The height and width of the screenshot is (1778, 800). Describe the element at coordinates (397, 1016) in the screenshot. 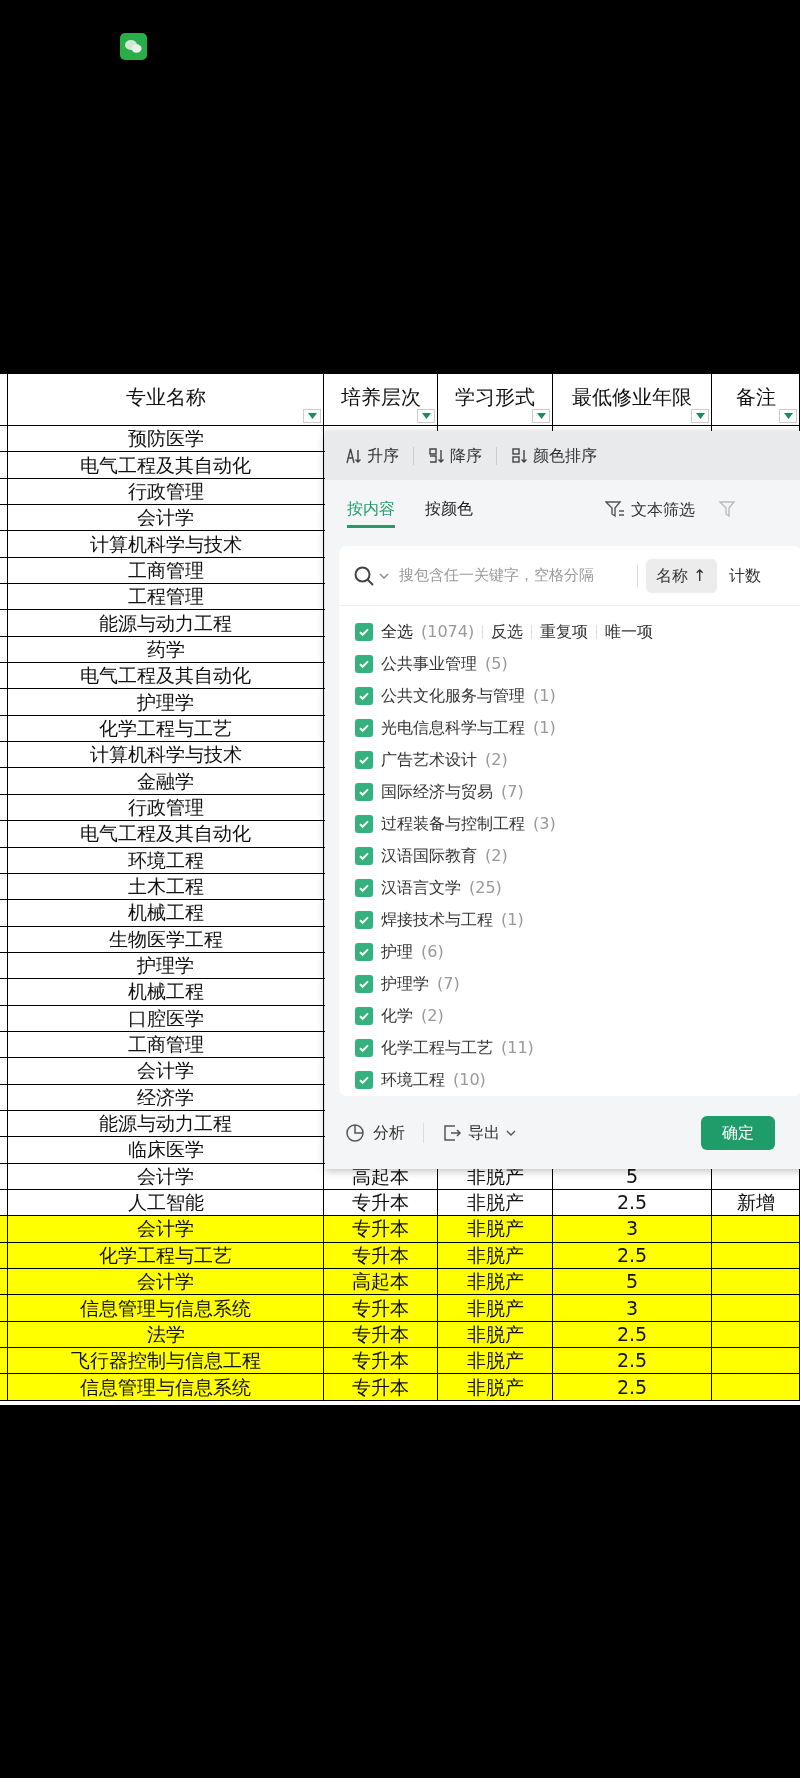

I see `filter-item-label: 化学` at that location.